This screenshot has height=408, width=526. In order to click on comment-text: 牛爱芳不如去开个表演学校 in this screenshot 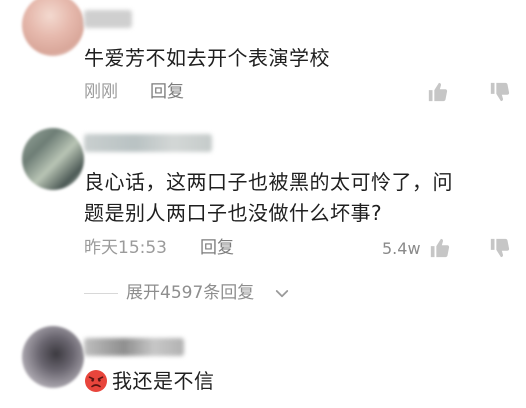, I will do `click(207, 58)`.